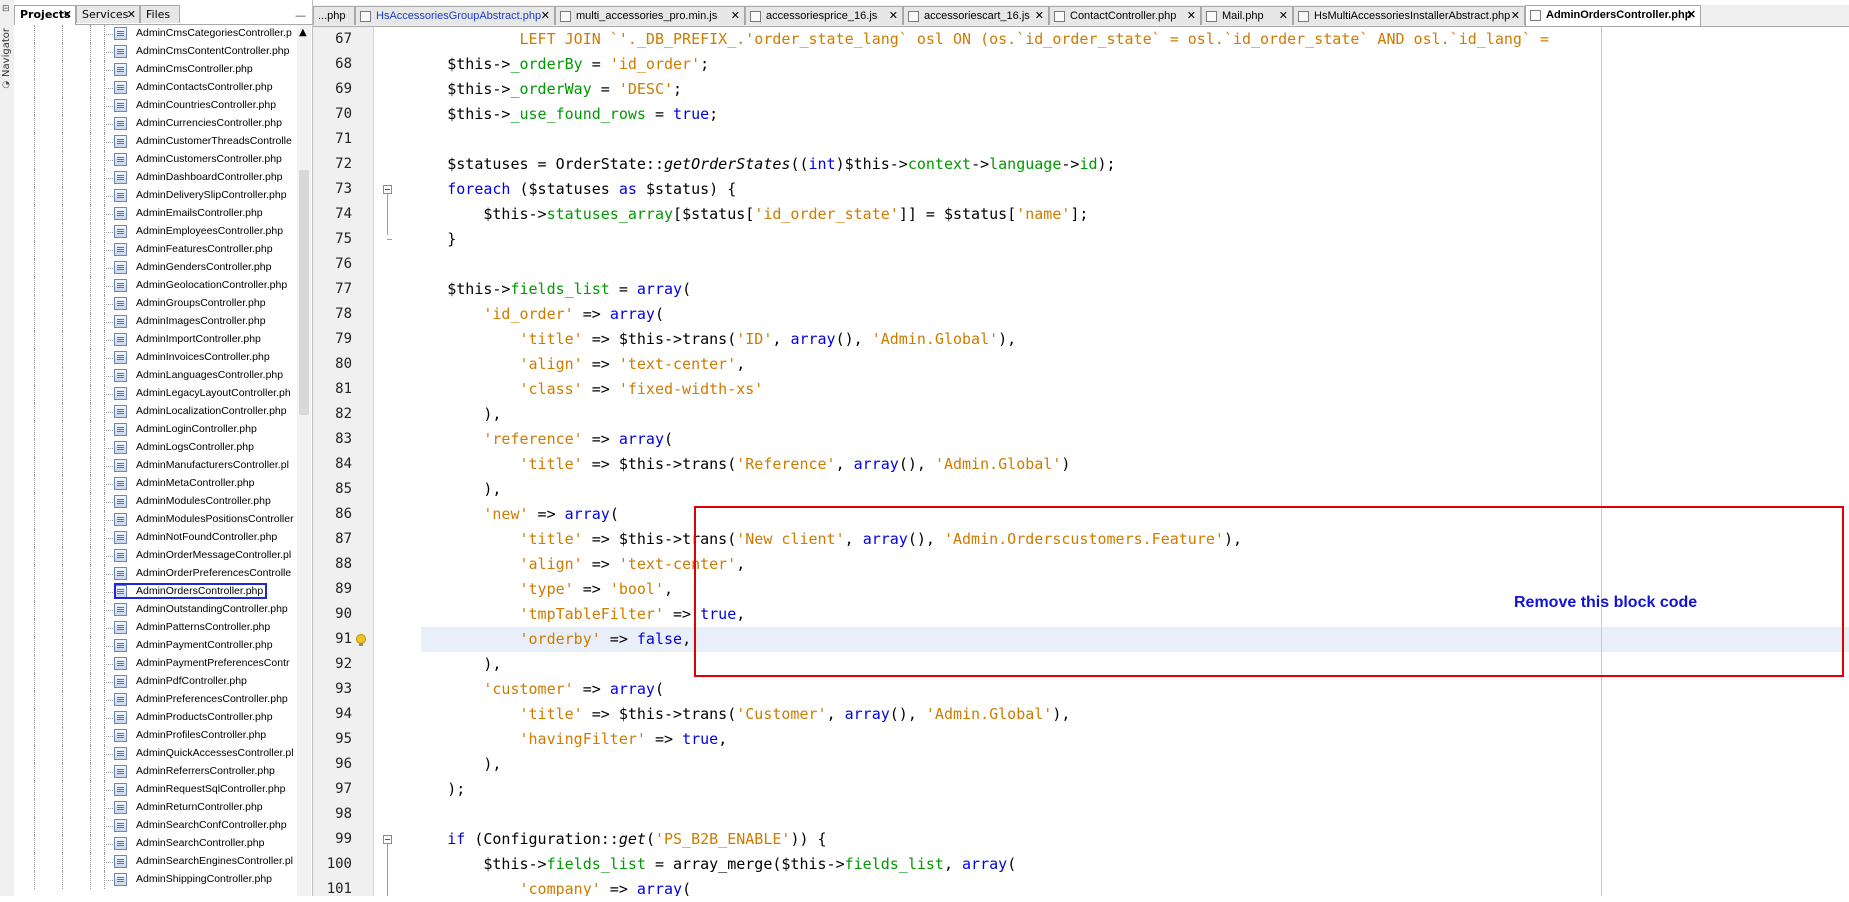 The width and height of the screenshot is (1849, 902). Describe the element at coordinates (154, 682) in the screenshot. I see `tree-item: AdminPdfController.php` at that location.